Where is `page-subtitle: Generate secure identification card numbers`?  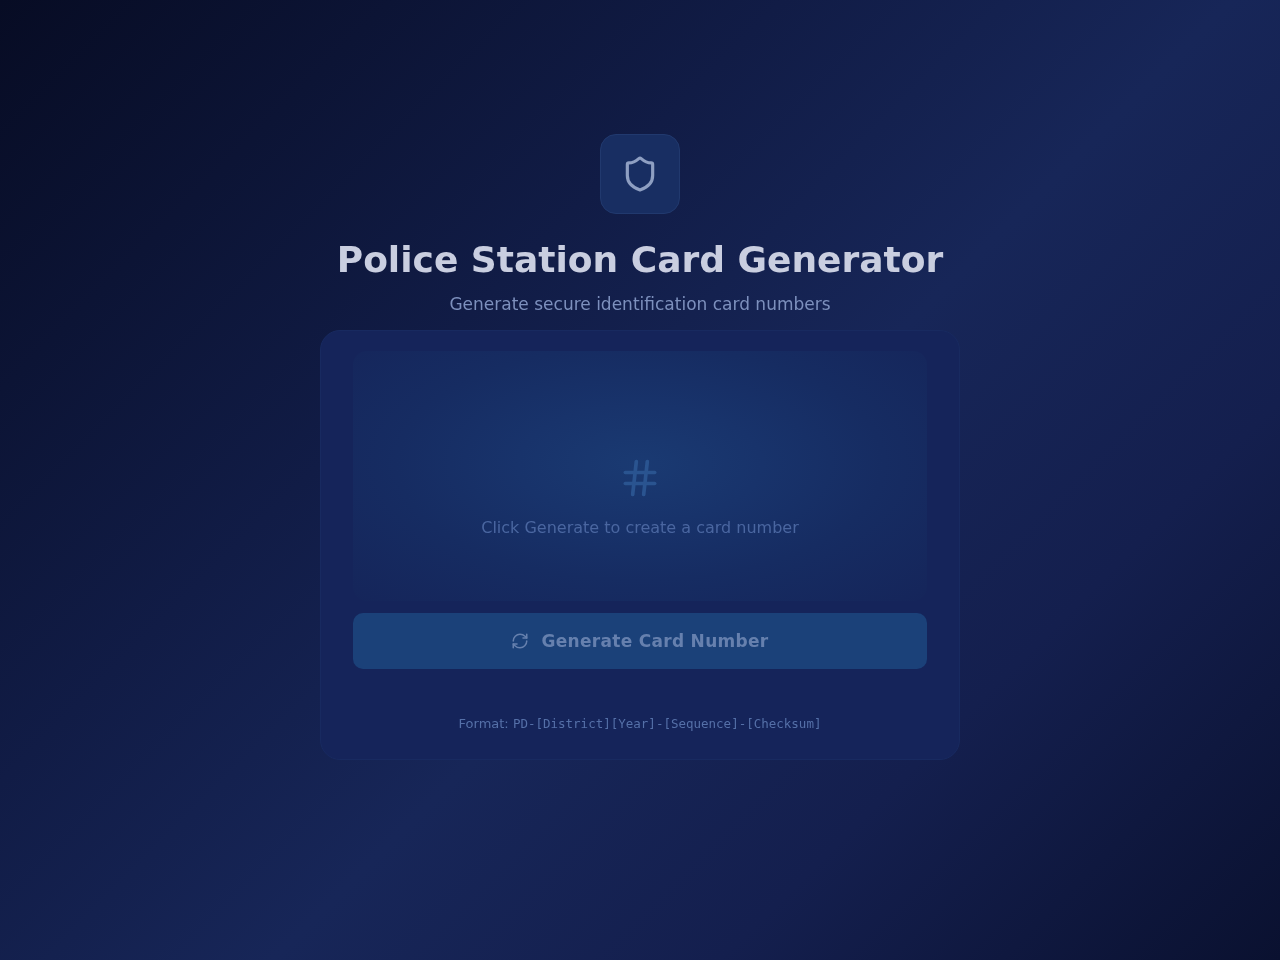 page-subtitle: Generate secure identification card numbers is located at coordinates (640, 304).